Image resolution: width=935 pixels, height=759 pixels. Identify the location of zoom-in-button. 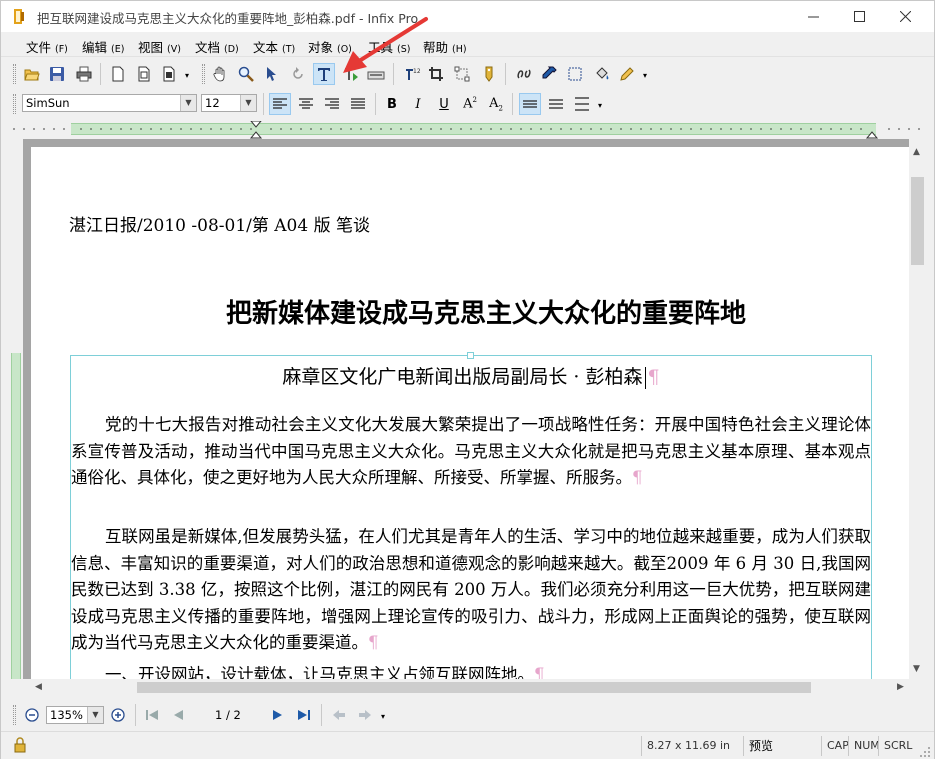
(118, 715).